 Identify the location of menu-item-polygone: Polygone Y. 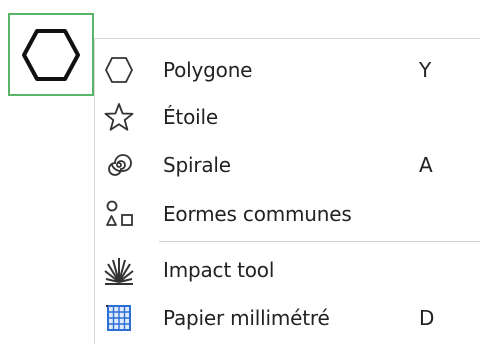
(287, 70).